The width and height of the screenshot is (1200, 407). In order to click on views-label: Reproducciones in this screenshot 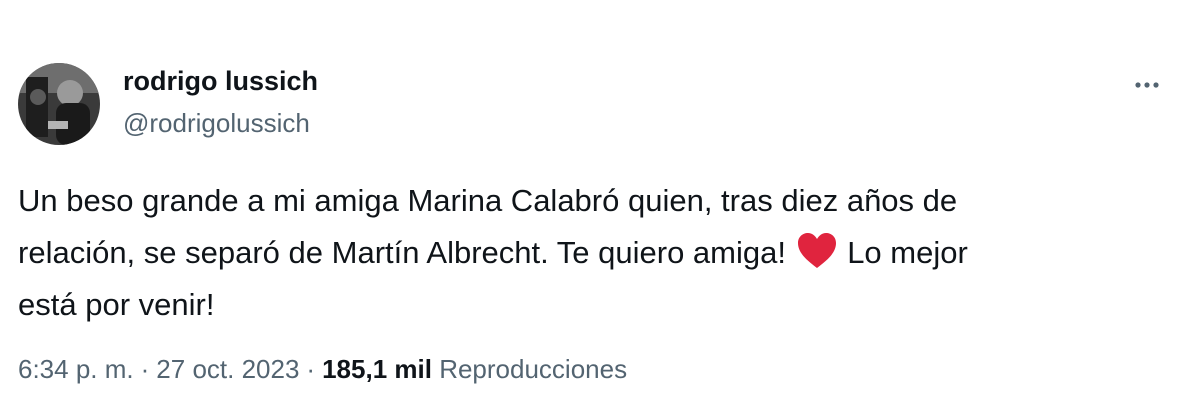, I will do `click(533, 369)`.